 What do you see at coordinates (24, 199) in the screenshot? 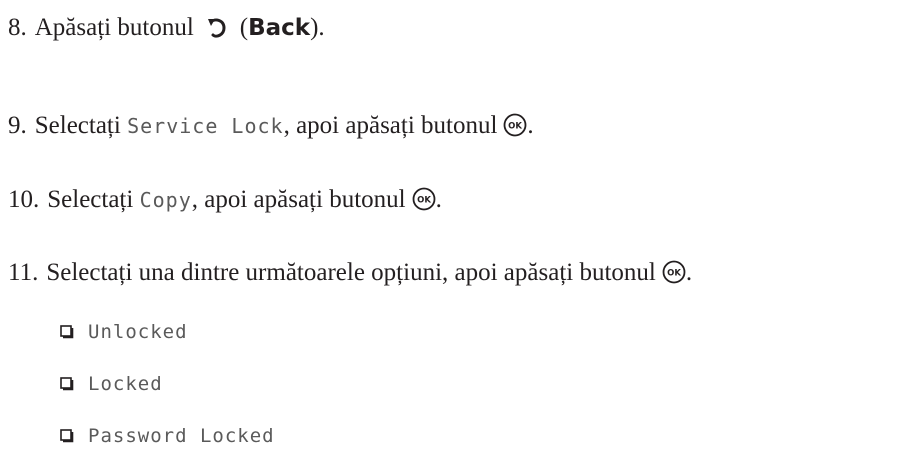
I see `step-number: 10.` at bounding box center [24, 199].